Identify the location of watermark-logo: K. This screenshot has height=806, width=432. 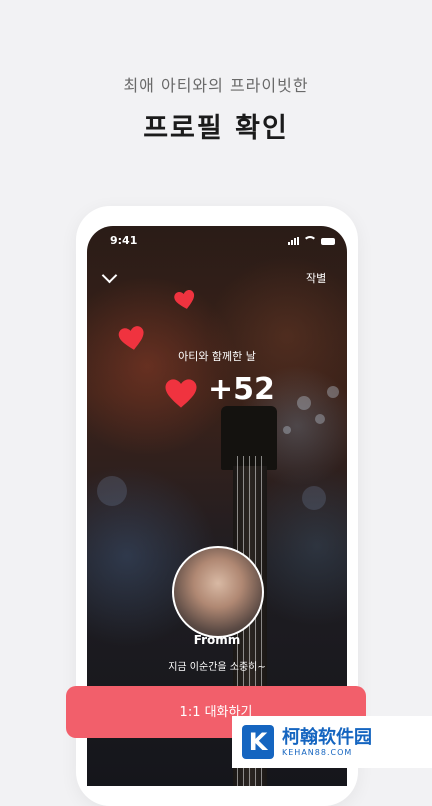
(258, 742).